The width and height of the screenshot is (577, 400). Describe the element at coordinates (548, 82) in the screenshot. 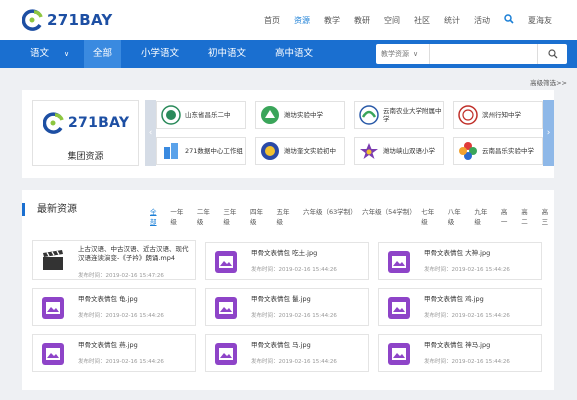

I see `advanced-filter-link: 高级筛选>>` at that location.